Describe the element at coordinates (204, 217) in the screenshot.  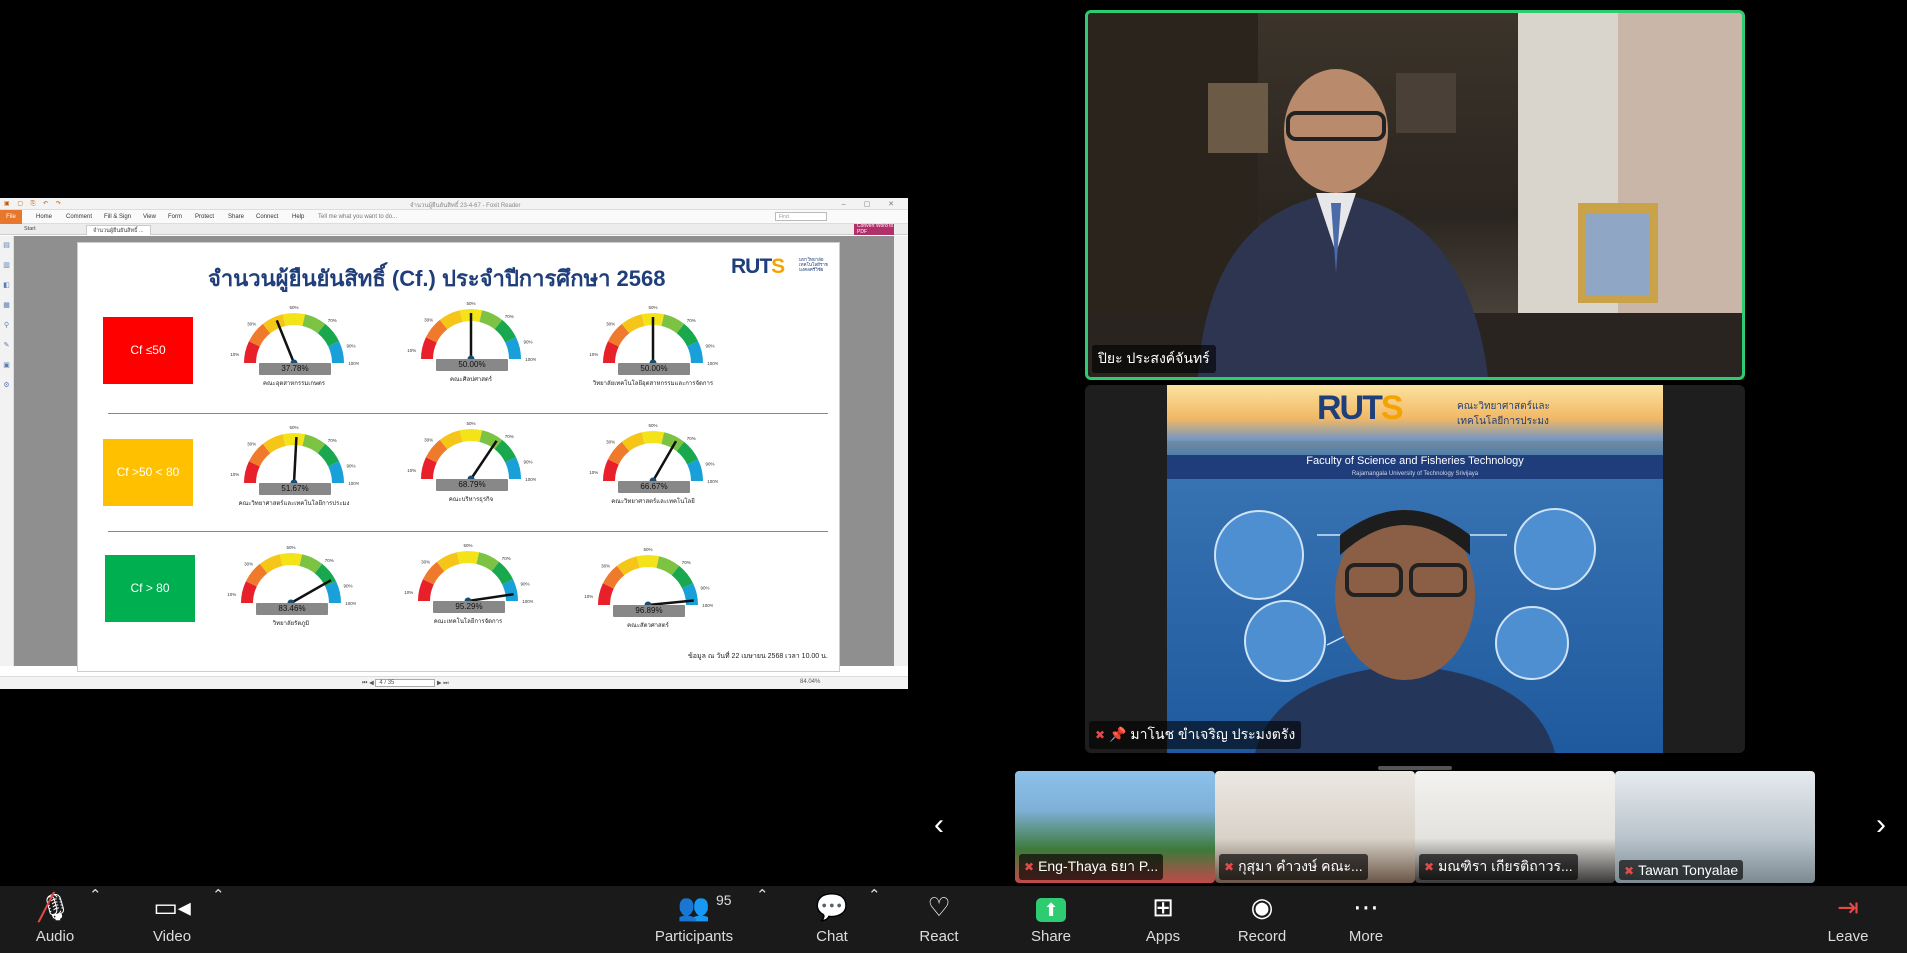
I see `menu-protect: Protect` at that location.